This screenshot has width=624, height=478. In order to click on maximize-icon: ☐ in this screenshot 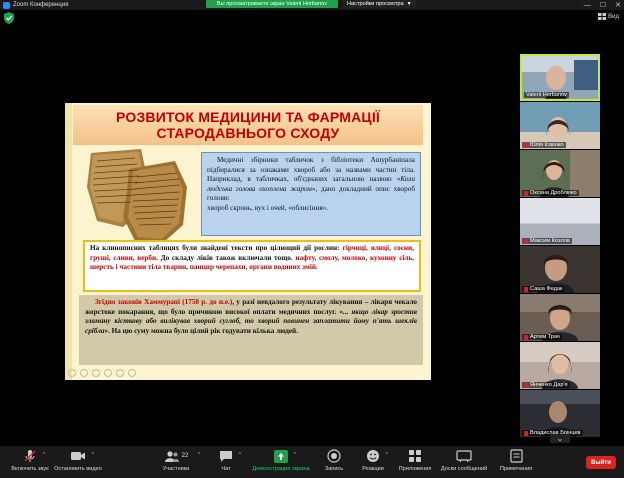, I will do `click(603, 5)`.